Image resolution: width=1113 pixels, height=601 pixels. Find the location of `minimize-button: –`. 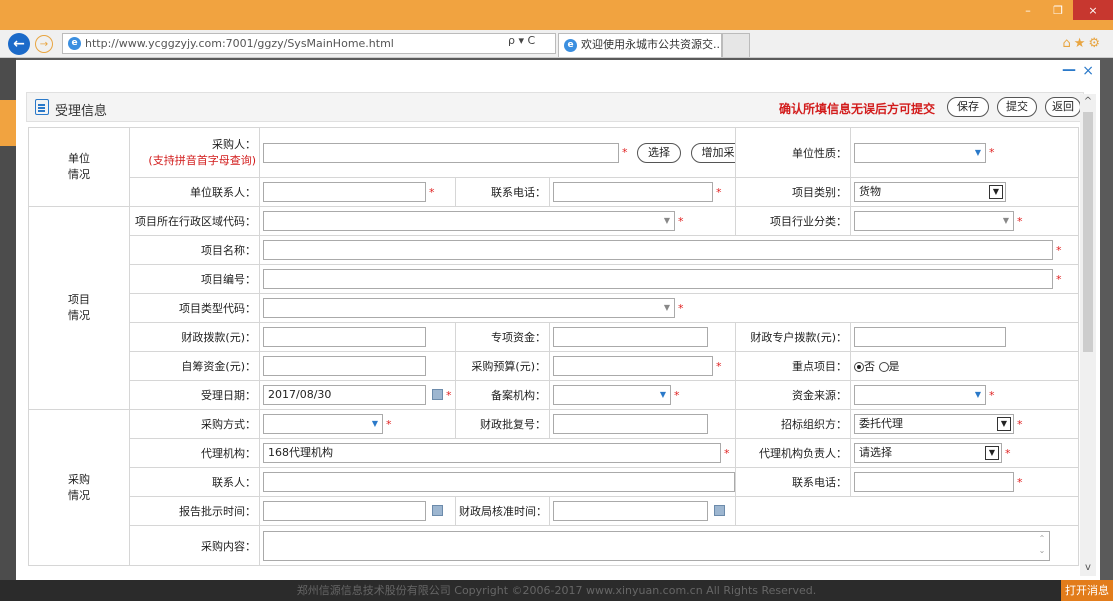

minimize-button: – is located at coordinates (1028, 10).